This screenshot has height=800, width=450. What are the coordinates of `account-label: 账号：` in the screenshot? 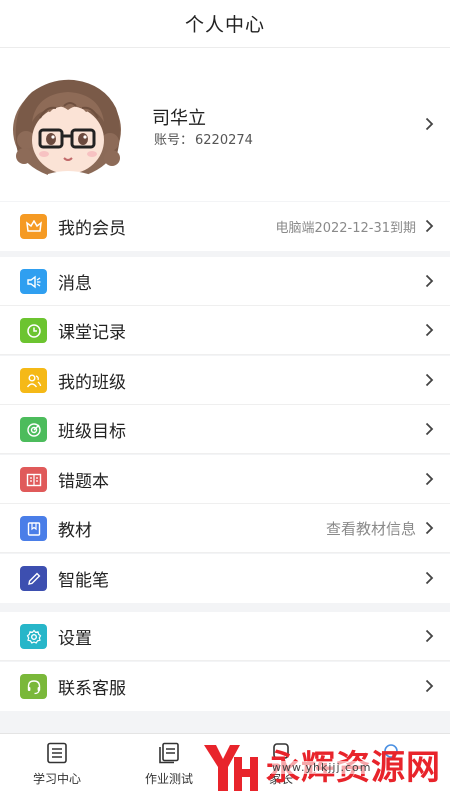 It's located at (174, 140).